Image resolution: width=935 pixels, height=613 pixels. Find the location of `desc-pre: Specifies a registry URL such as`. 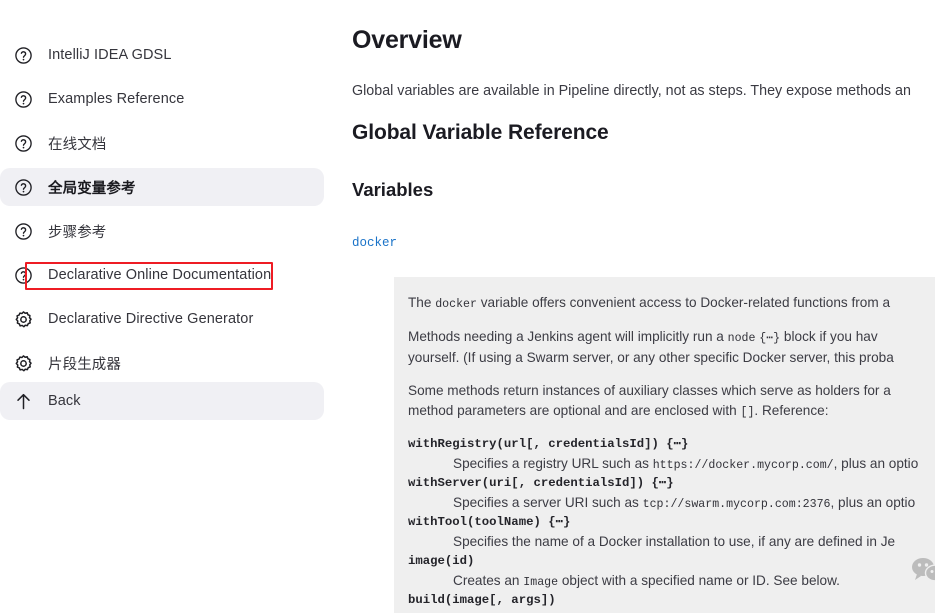

desc-pre: Specifies a registry URL such as is located at coordinates (553, 463).